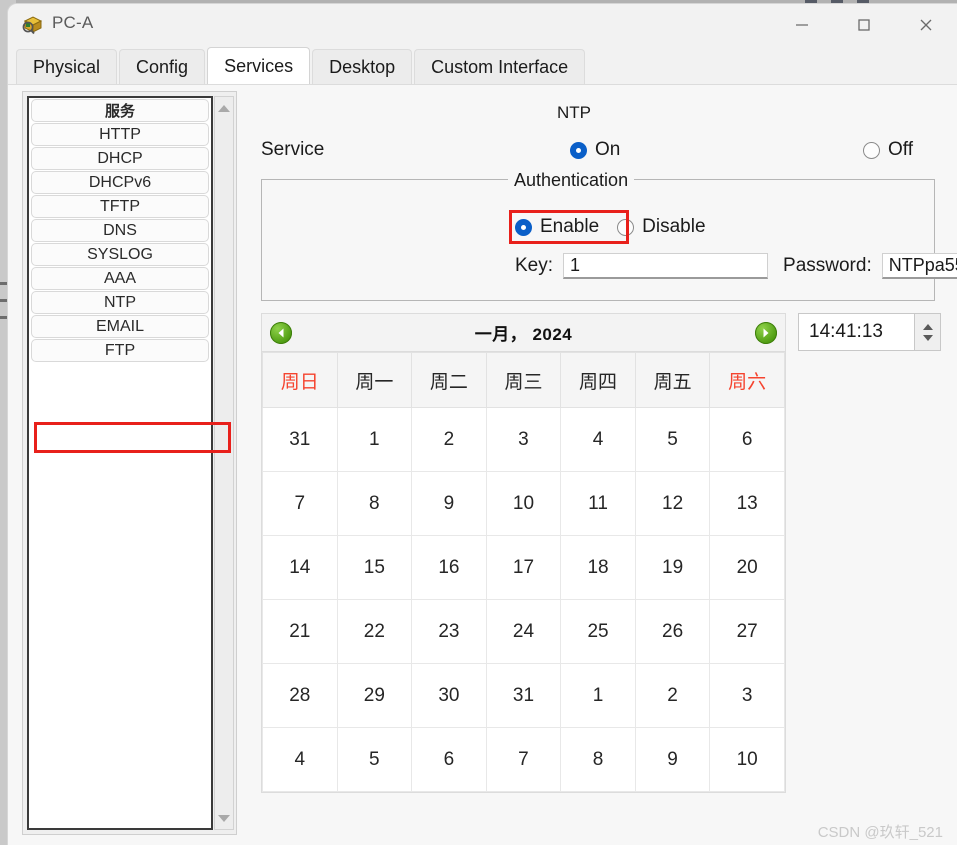  What do you see at coordinates (571, 180) in the screenshot?
I see `authentication-legend: Authentication` at bounding box center [571, 180].